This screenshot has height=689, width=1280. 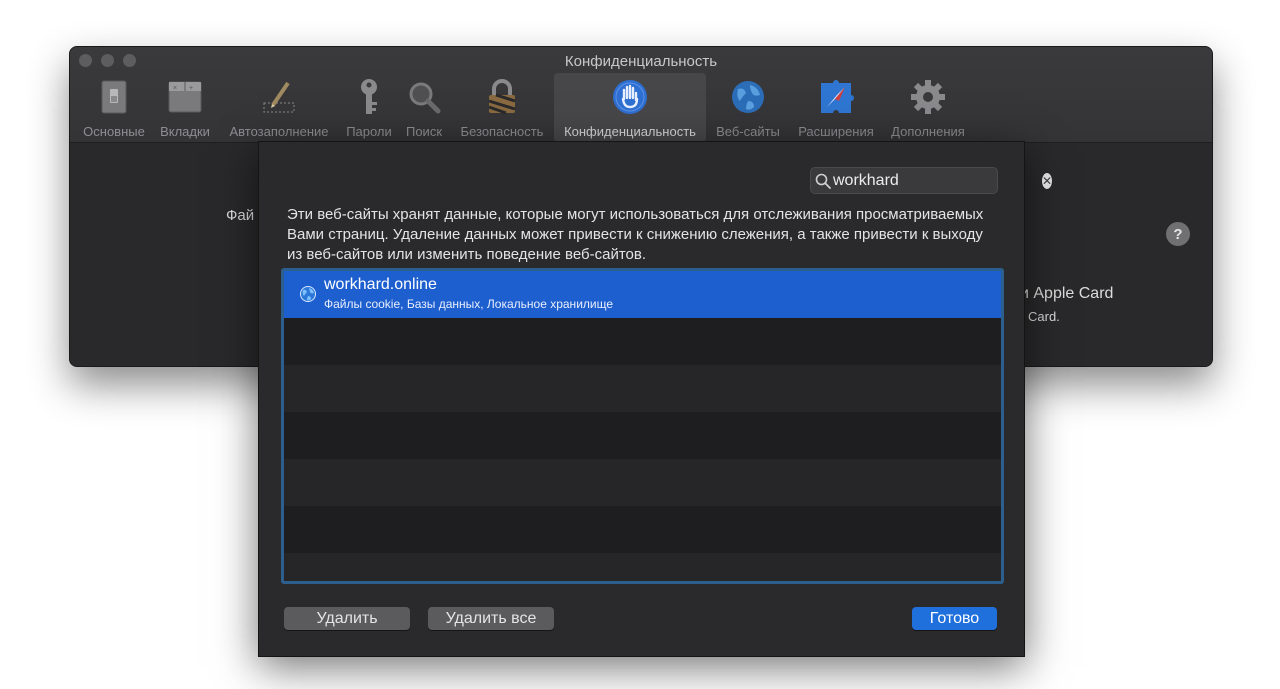 I want to click on search-icon, so click(x=823, y=180).